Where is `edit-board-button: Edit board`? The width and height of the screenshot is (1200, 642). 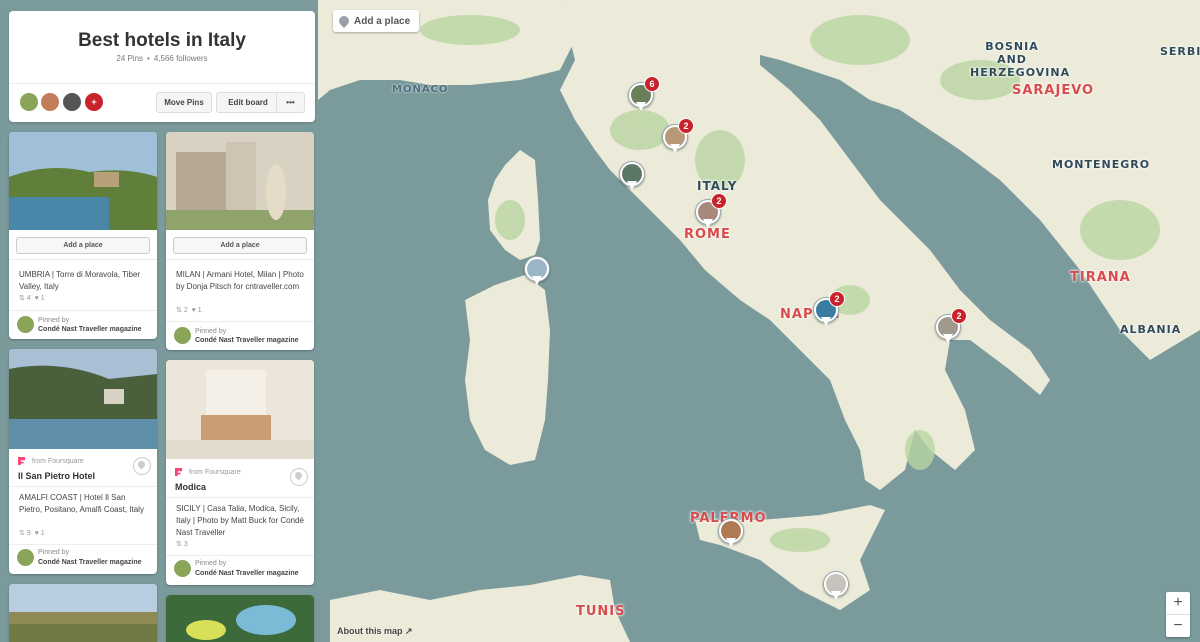
edit-board-button: Edit board is located at coordinates (248, 102).